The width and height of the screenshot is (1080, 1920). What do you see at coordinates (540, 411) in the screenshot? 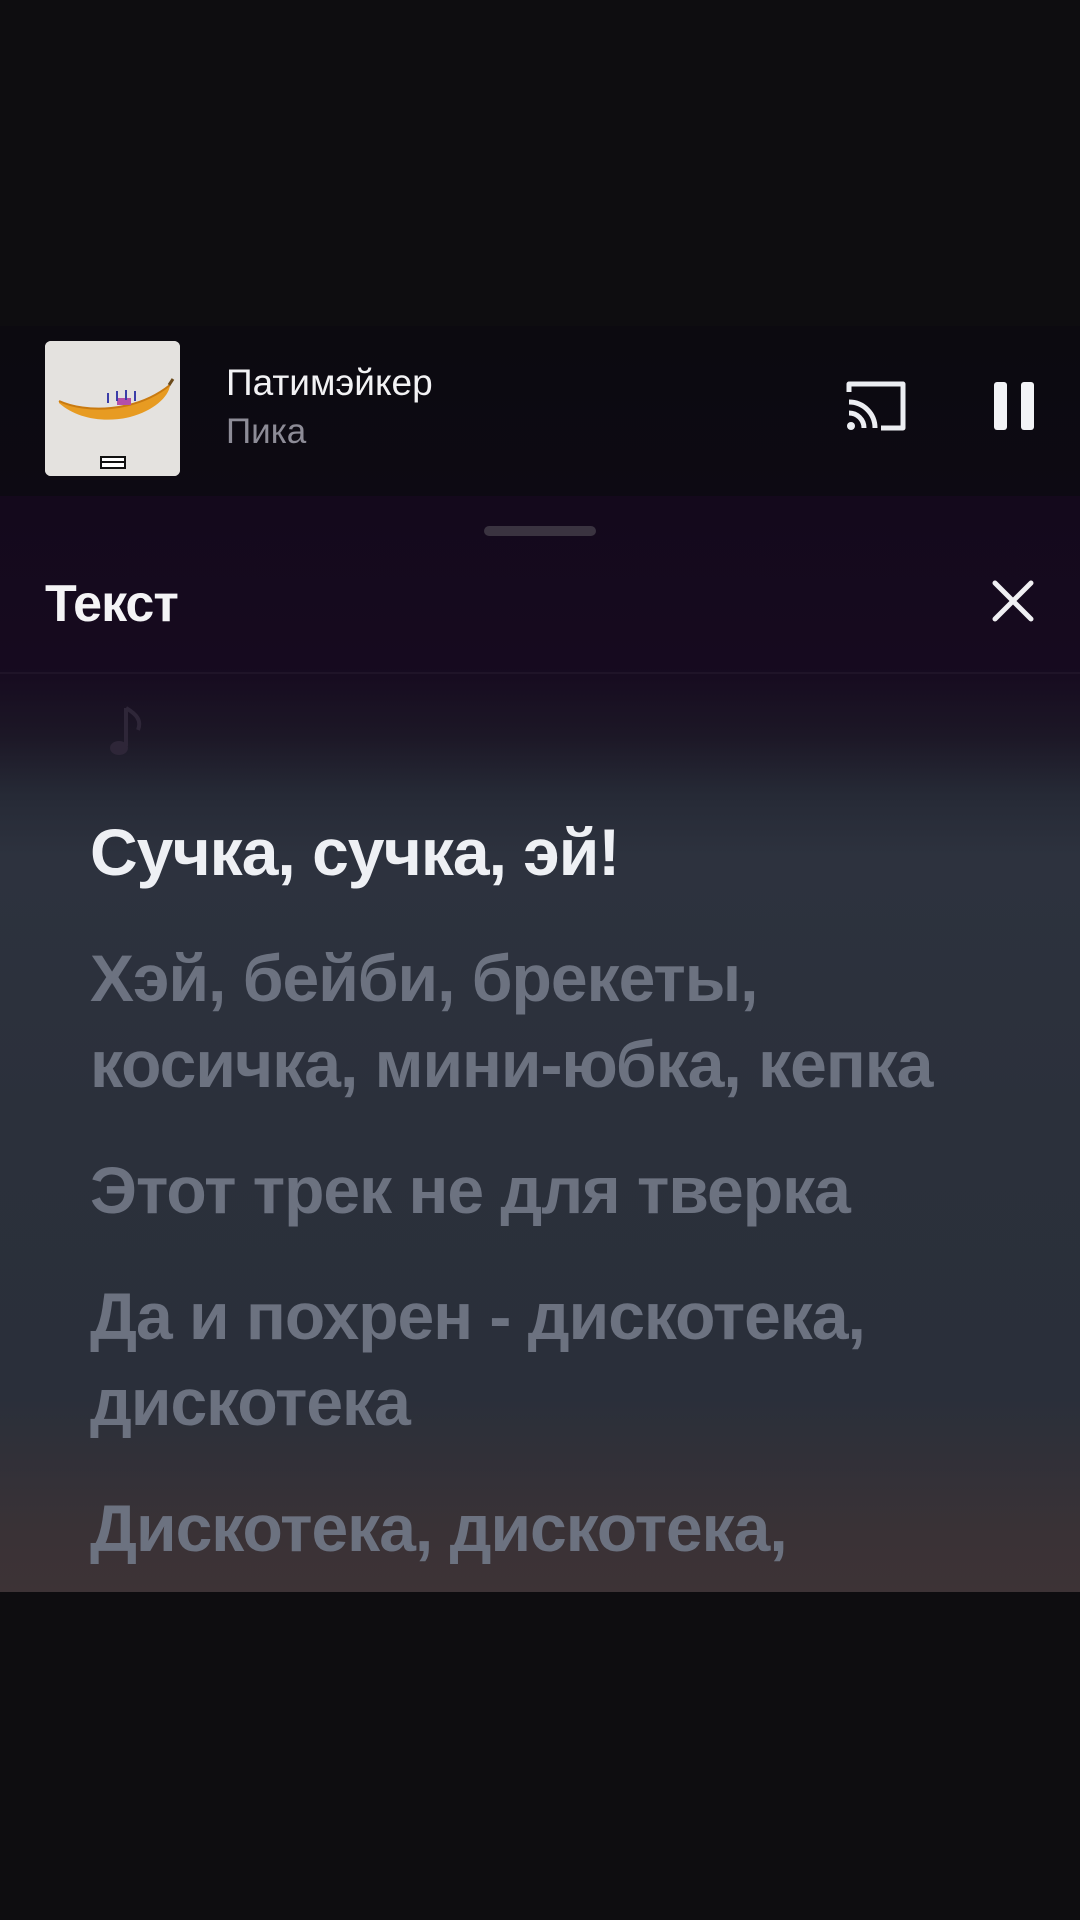
I see `mini-player: Патимэйкер Пика` at bounding box center [540, 411].